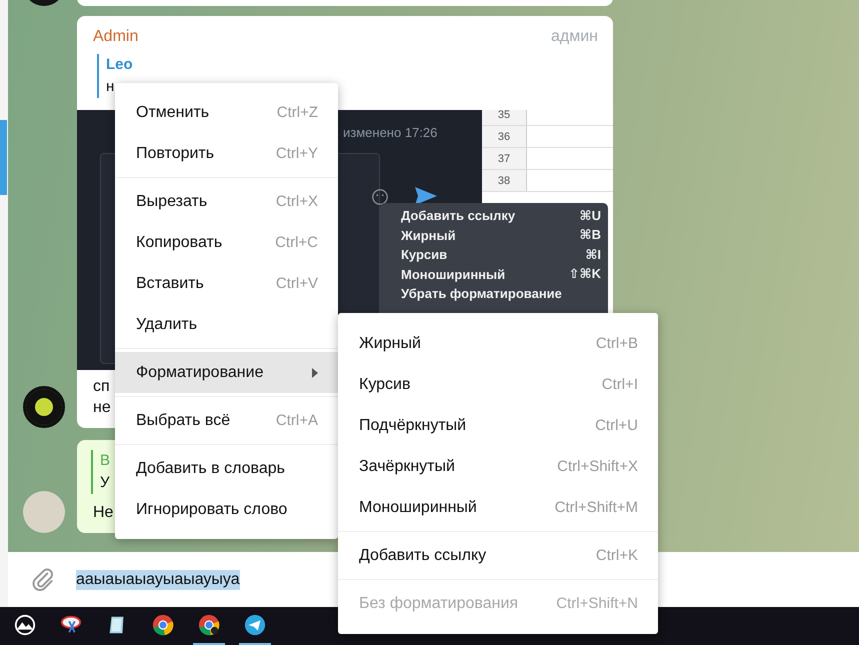 This screenshot has width=859, height=645. Describe the element at coordinates (315, 373) in the screenshot. I see `submenu-arrow-icon` at that location.